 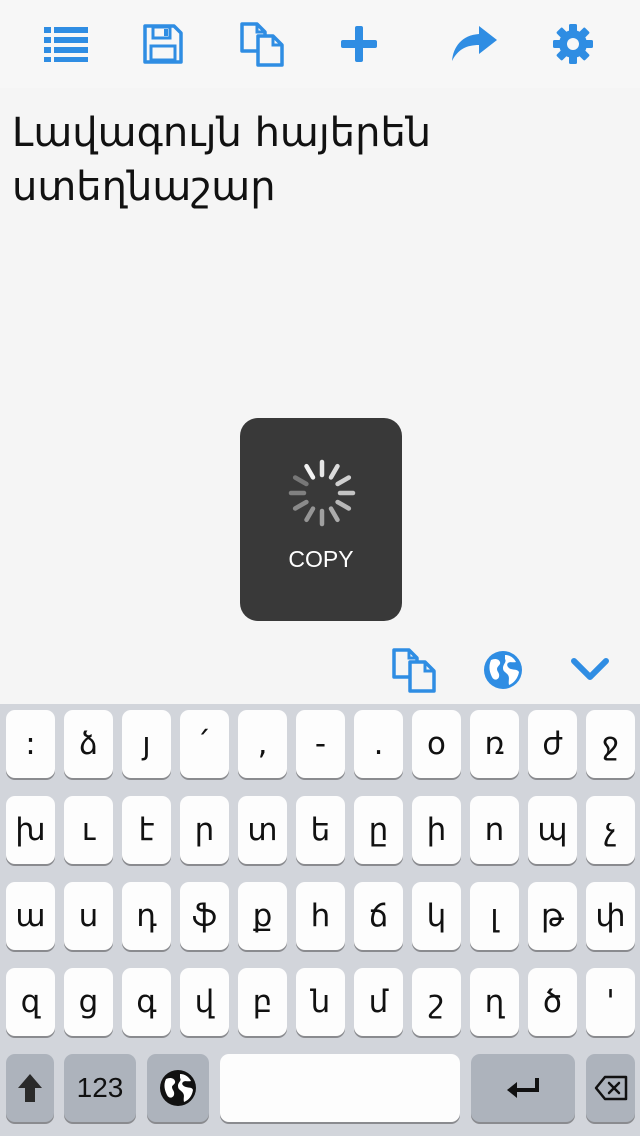 I want to click on settings-button, so click(x=573, y=44).